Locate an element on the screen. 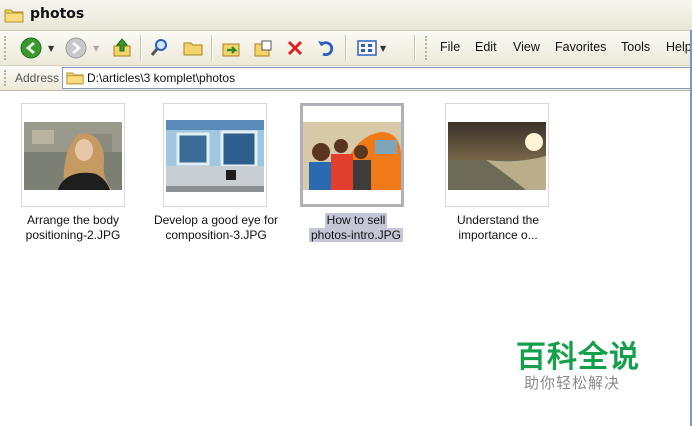  views-dropdown-icon: ▼ is located at coordinates (383, 48).